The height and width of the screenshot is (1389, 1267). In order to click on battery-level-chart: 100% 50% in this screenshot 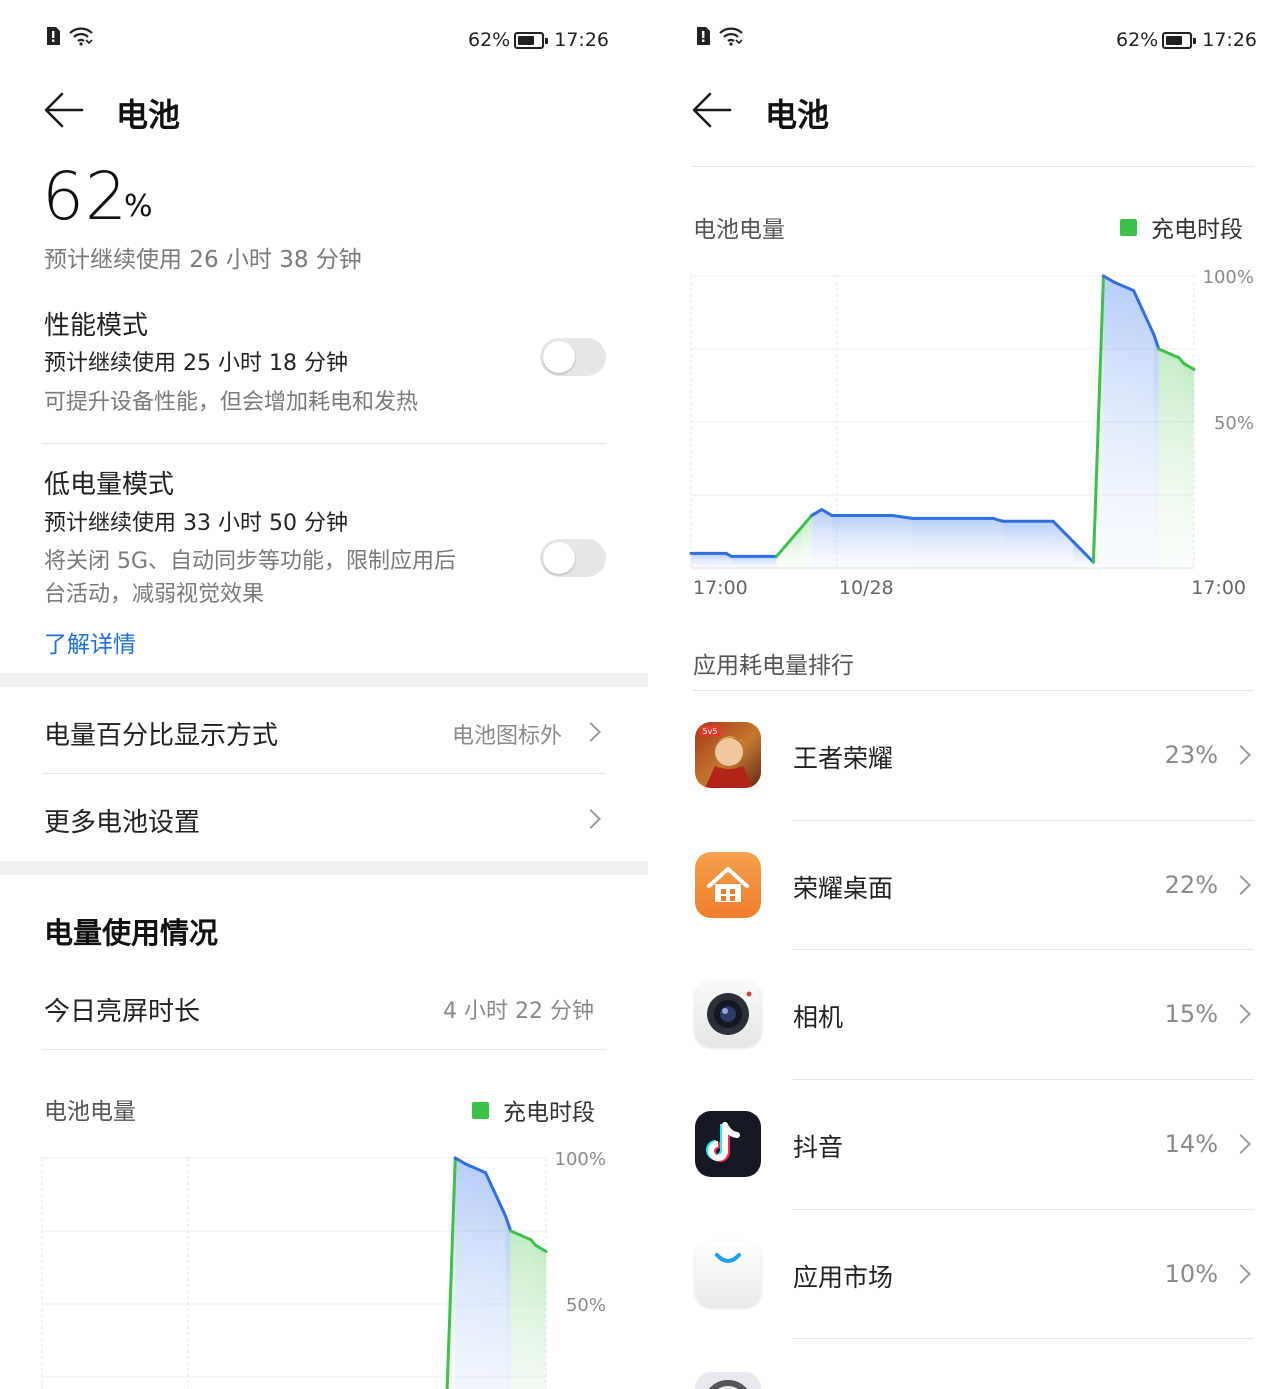, I will do `click(323, 1269)`.